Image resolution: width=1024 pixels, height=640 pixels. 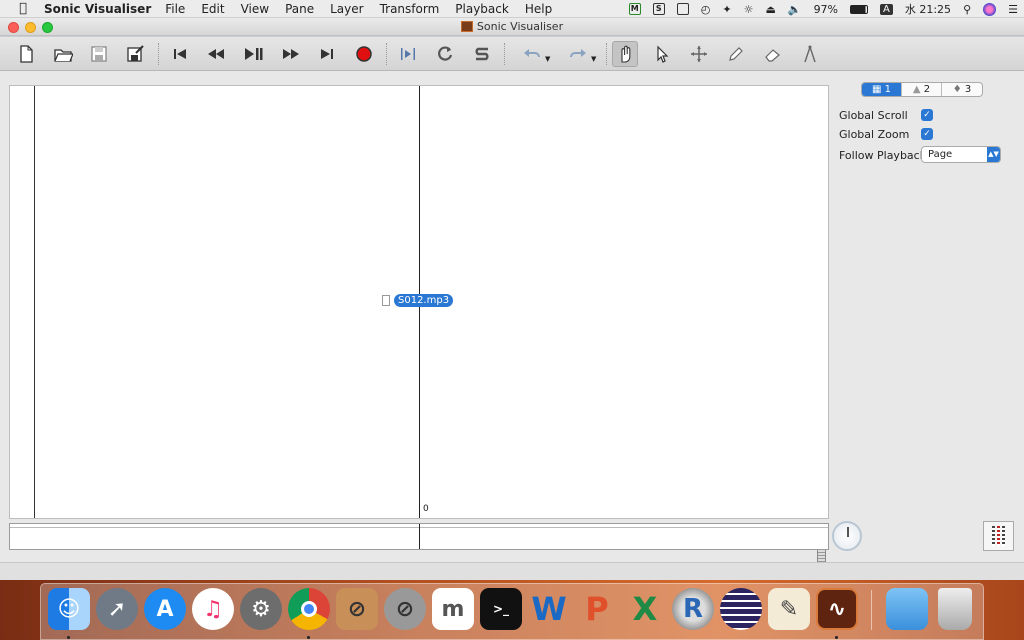 I want to click on terminal-icon: >_, so click(x=501, y=609).